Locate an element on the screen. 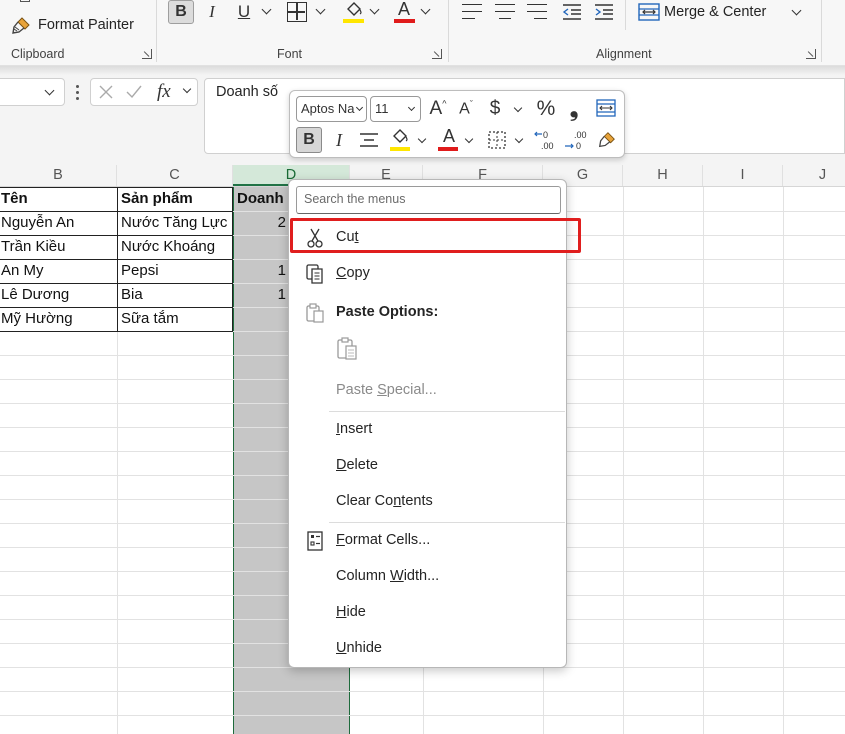 The height and width of the screenshot is (734, 845). align-center-button is located at coordinates (505, 12).